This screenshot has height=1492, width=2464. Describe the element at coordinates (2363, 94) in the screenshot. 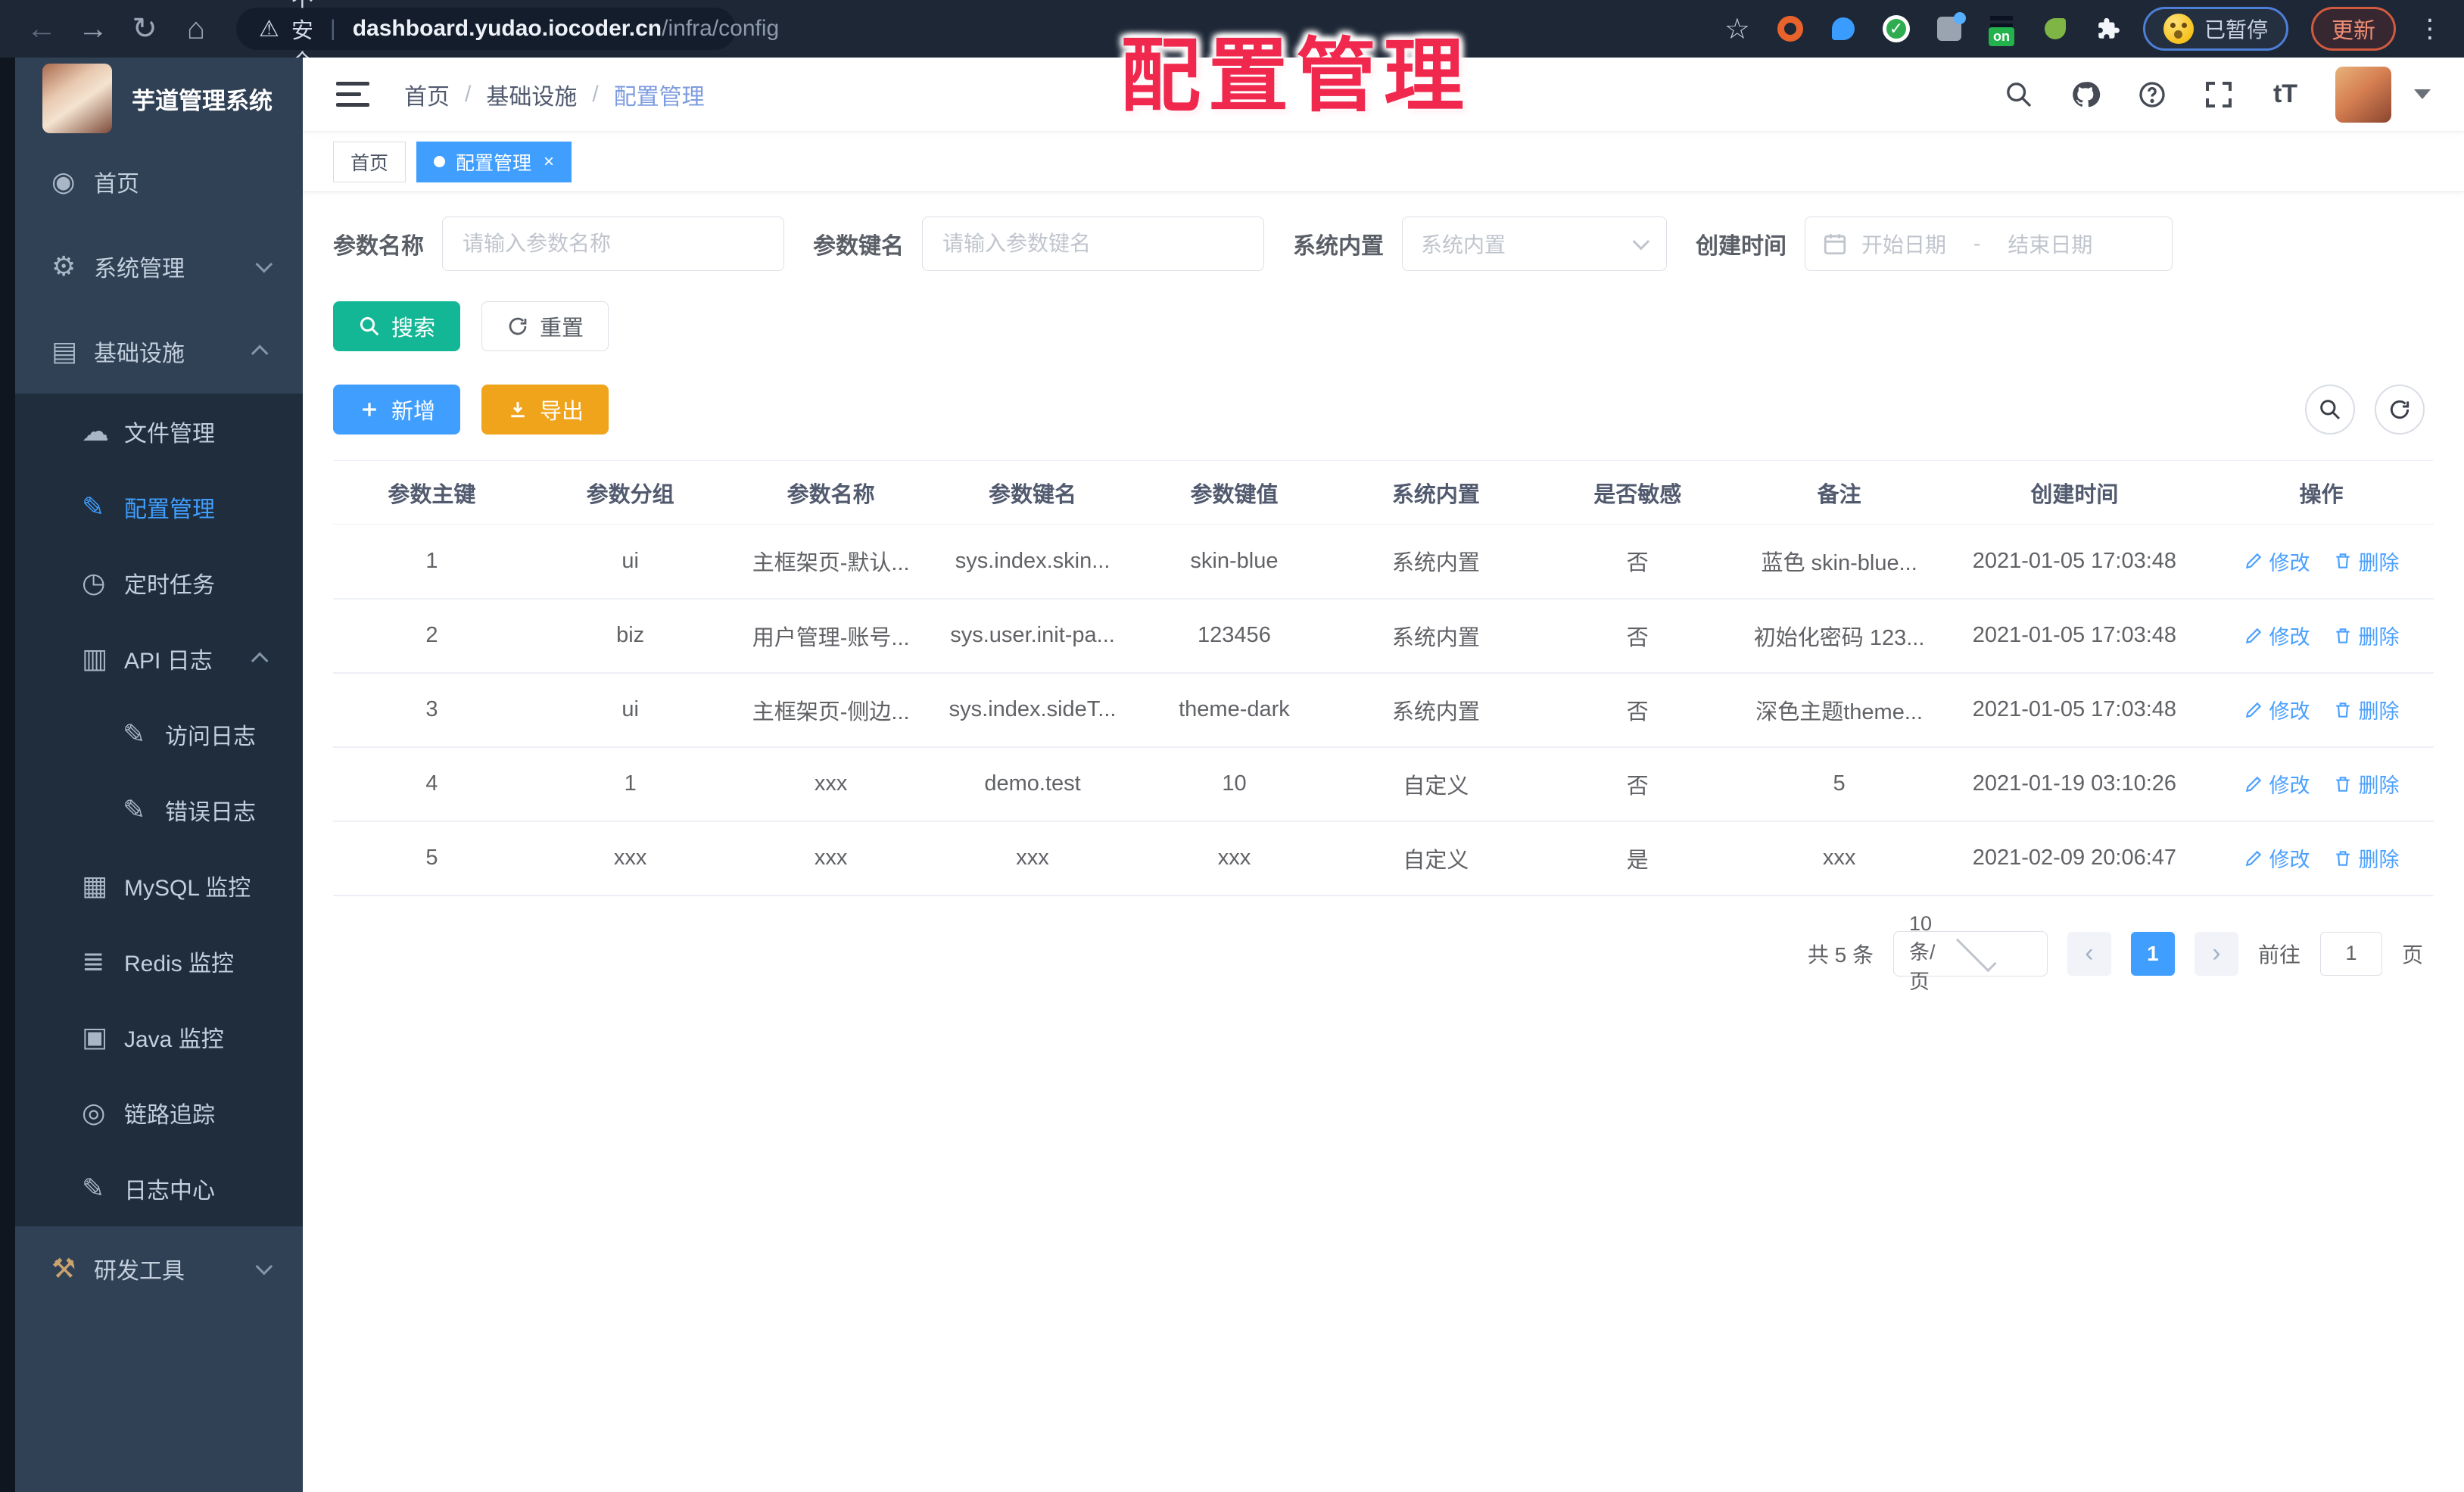

I see `user-avatar` at that location.